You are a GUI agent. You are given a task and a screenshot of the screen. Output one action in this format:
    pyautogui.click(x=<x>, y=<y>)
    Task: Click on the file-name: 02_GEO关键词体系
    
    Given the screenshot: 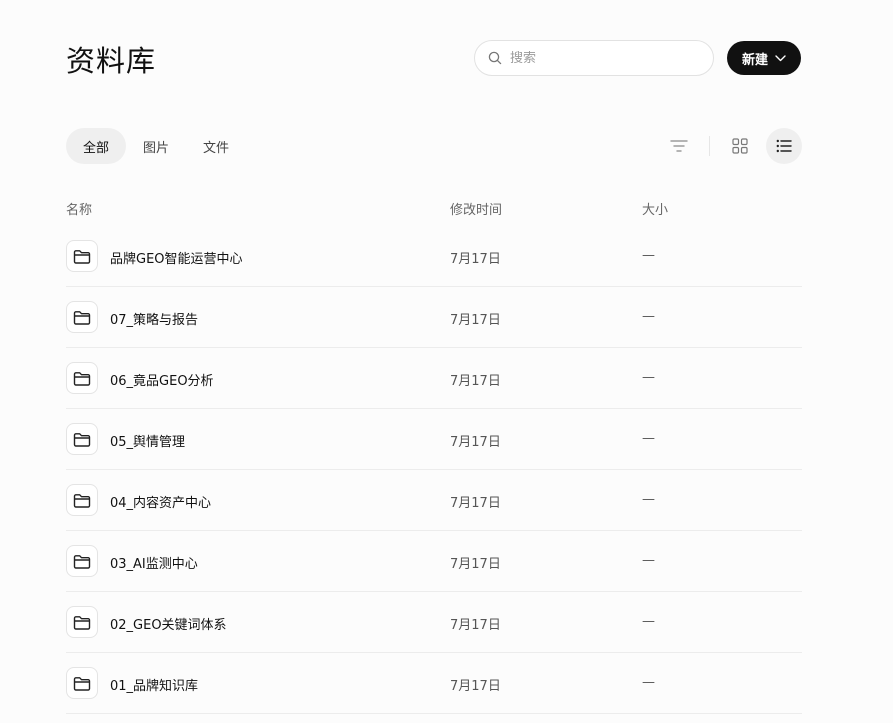 What is the action you would take?
    pyautogui.click(x=168, y=625)
    